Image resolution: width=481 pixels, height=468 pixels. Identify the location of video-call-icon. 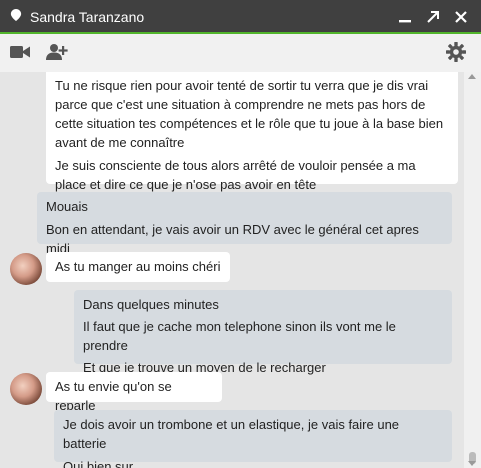
(20, 52).